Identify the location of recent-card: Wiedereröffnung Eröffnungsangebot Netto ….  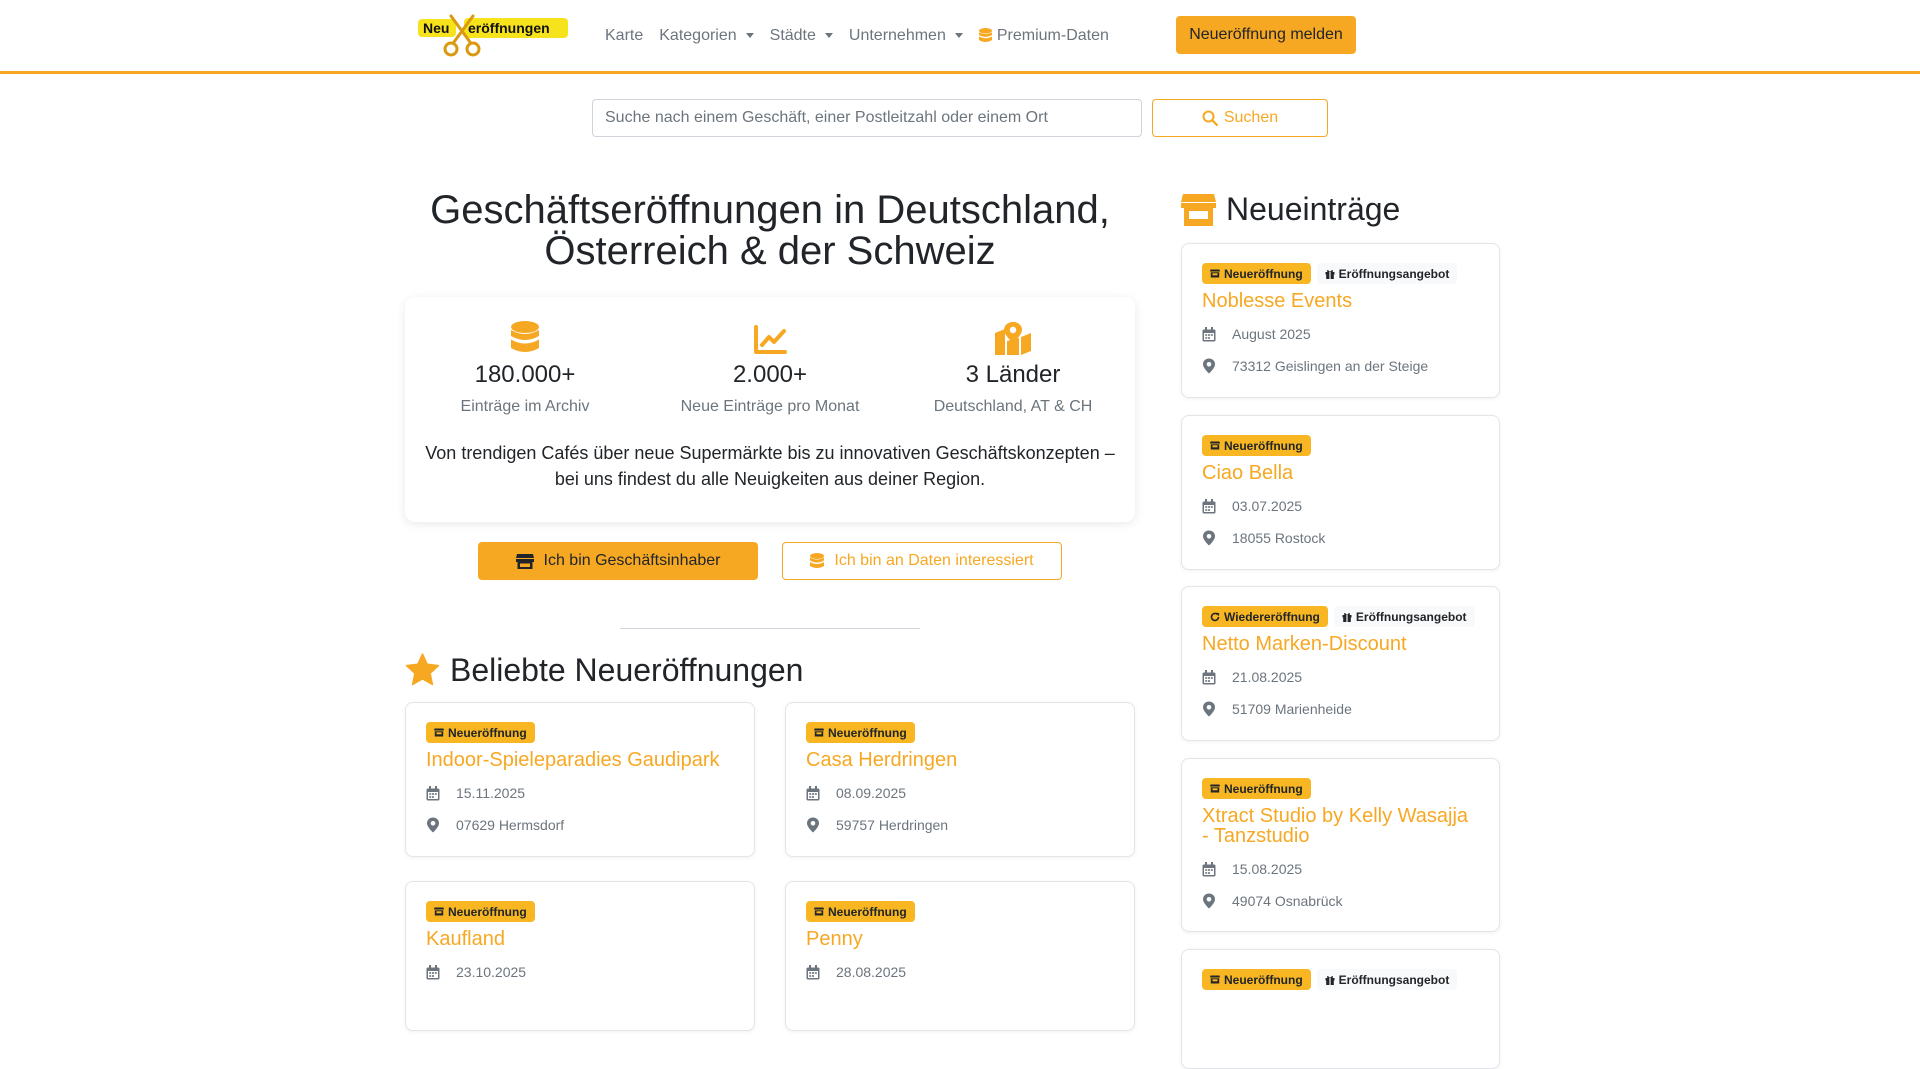
(1340, 663).